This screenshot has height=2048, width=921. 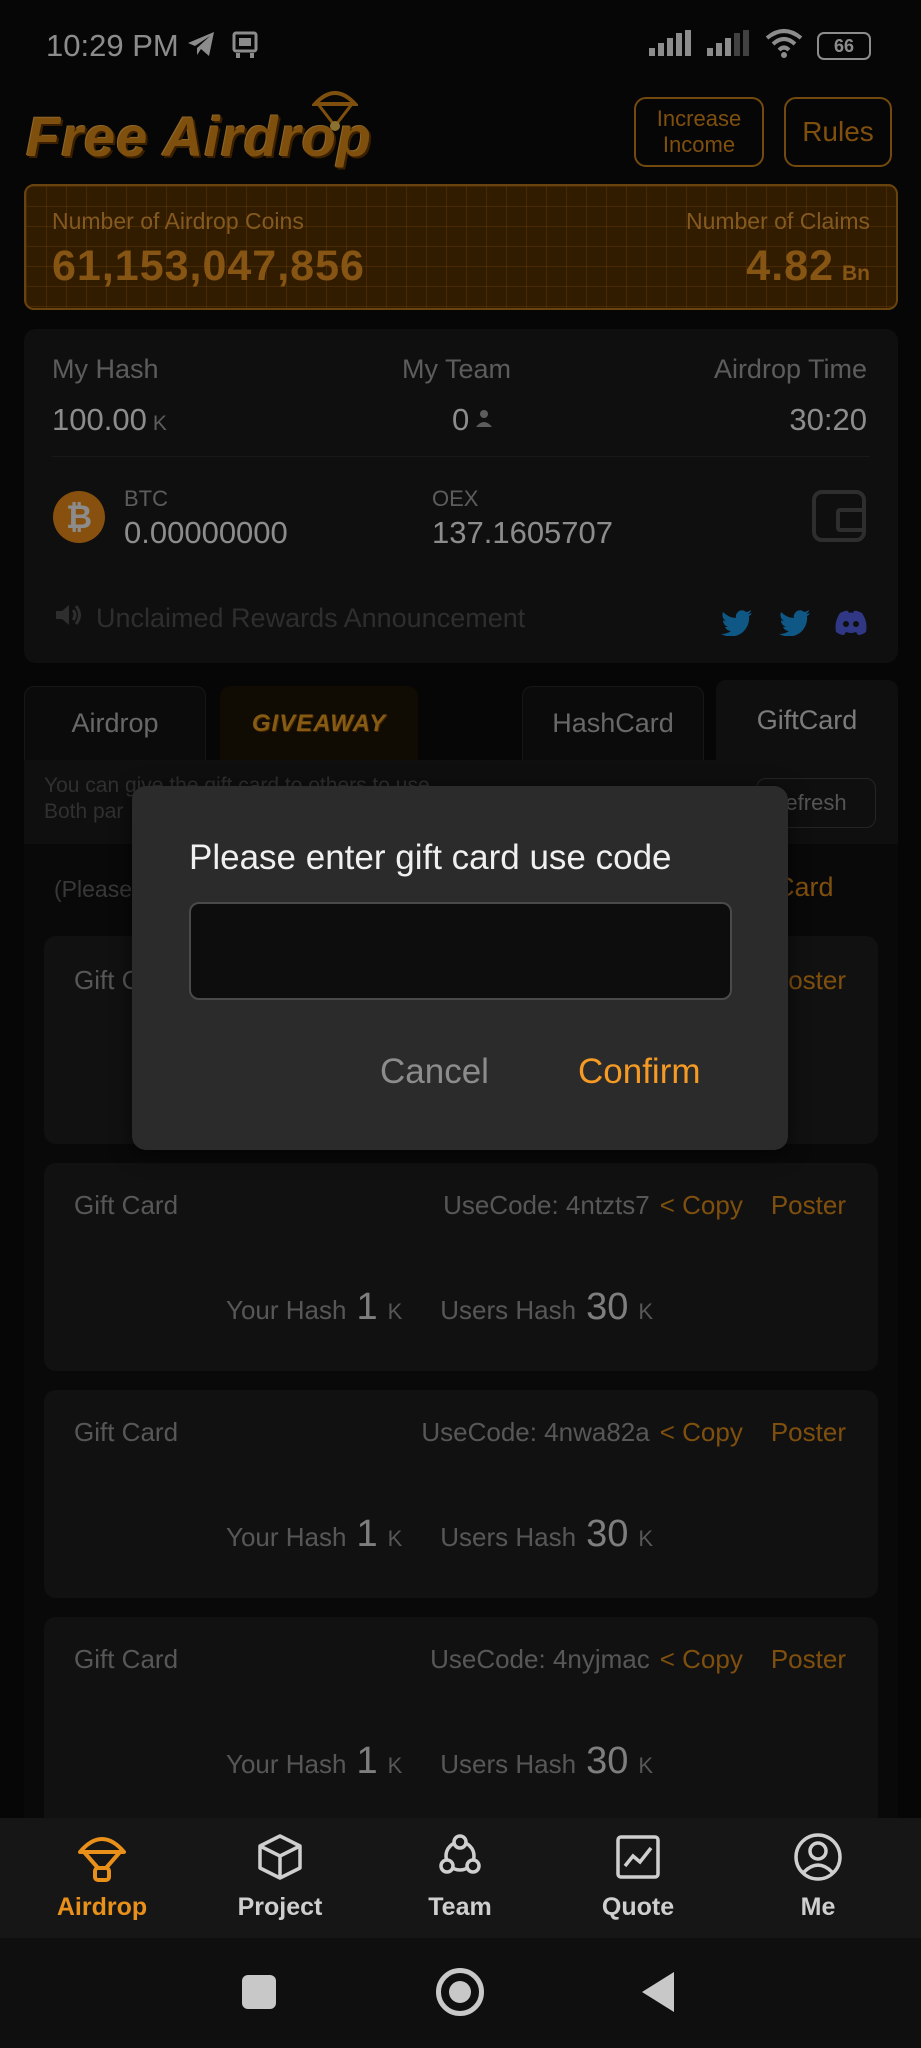 I want to click on user-icon, so click(x=818, y=1859).